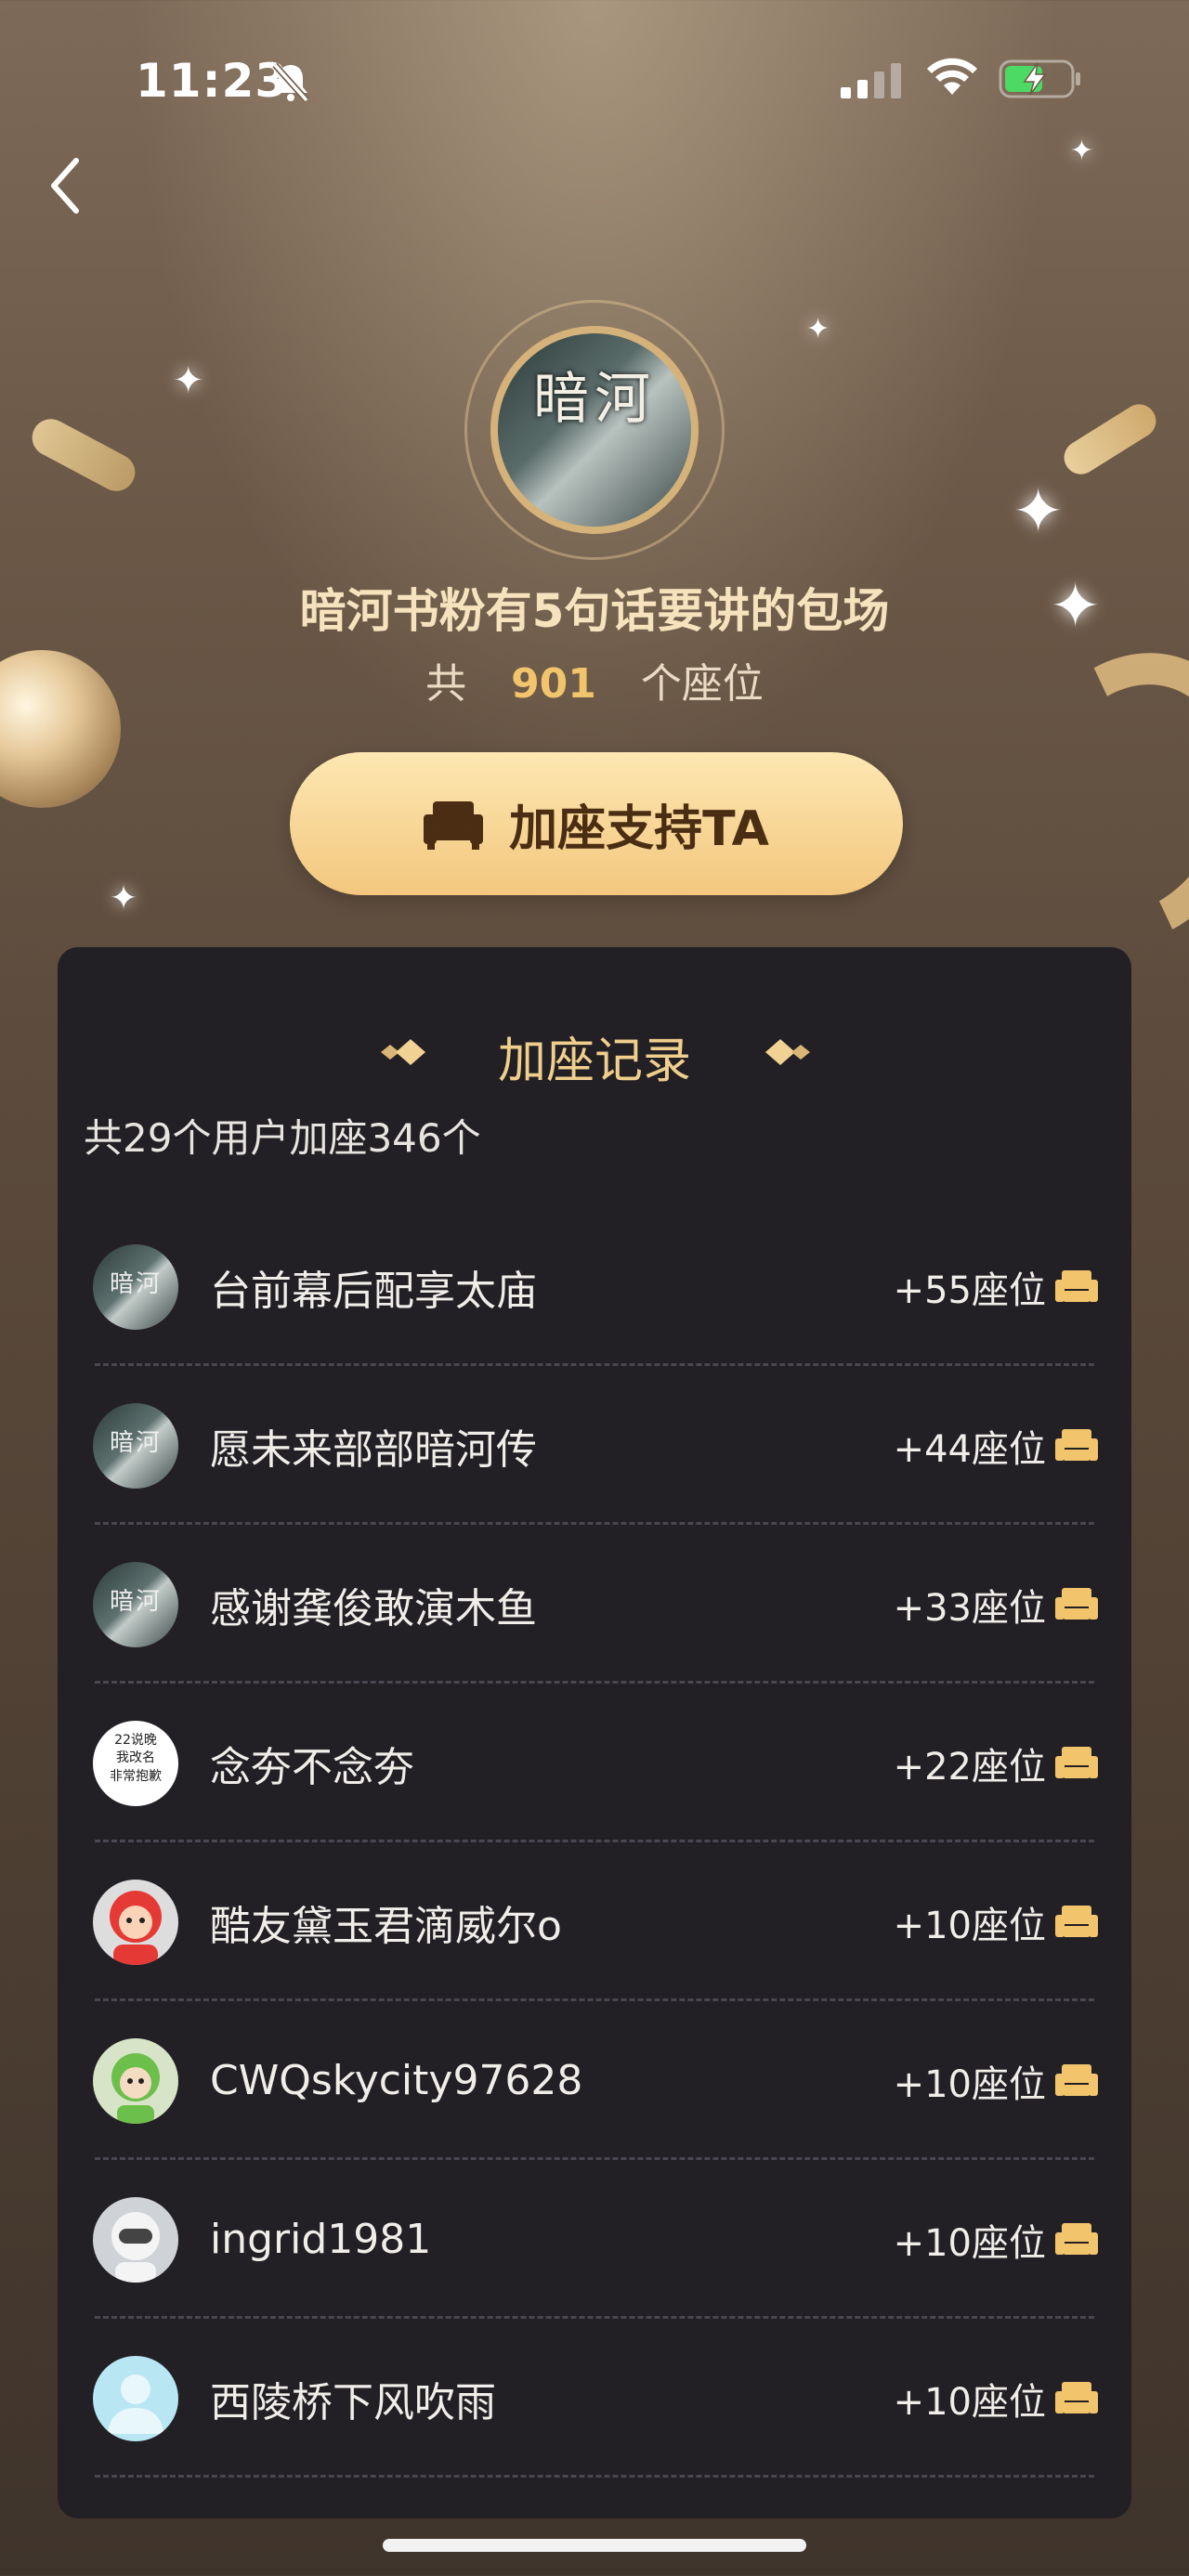  What do you see at coordinates (594, 611) in the screenshot?
I see `page-title: 暗河书粉有5句话要讲的包场` at bounding box center [594, 611].